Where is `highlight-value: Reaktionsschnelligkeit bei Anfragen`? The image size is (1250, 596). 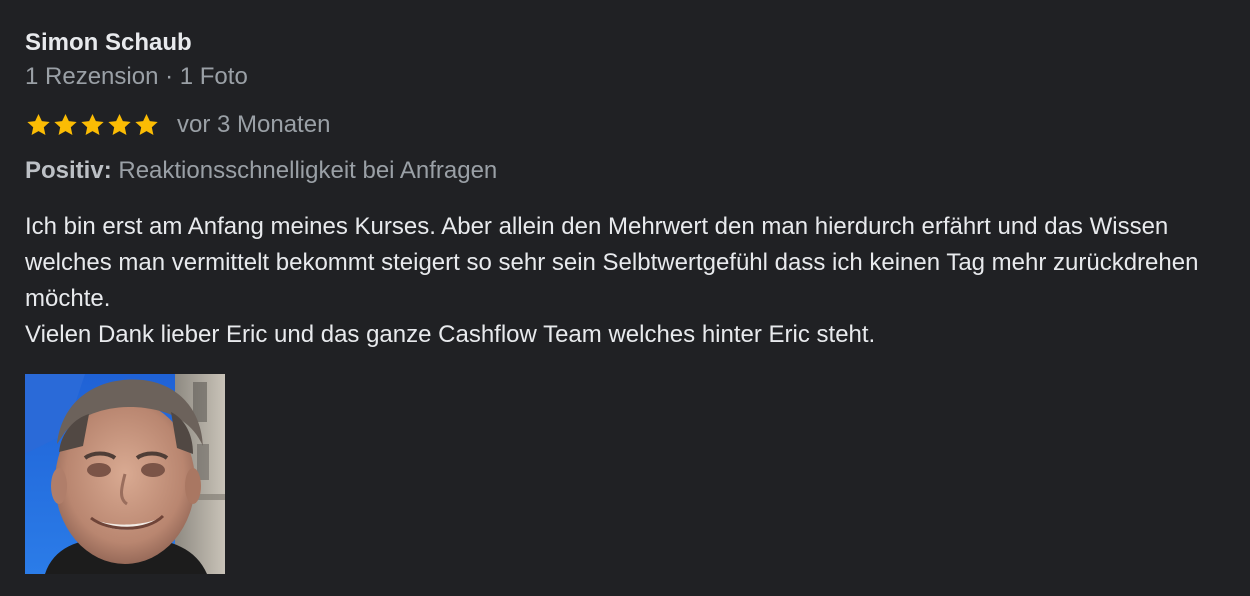 highlight-value: Reaktionsschnelligkeit bei Anfragen is located at coordinates (308, 170).